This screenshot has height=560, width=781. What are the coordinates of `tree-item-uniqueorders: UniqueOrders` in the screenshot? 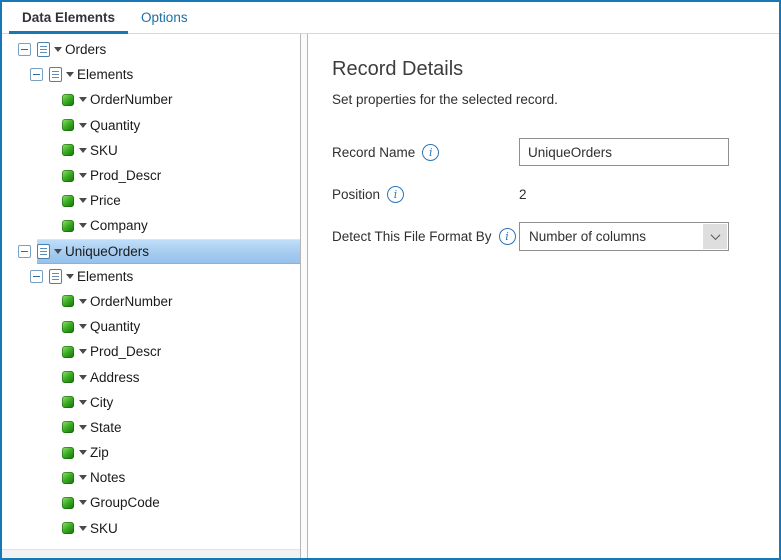 It's located at (151, 251).